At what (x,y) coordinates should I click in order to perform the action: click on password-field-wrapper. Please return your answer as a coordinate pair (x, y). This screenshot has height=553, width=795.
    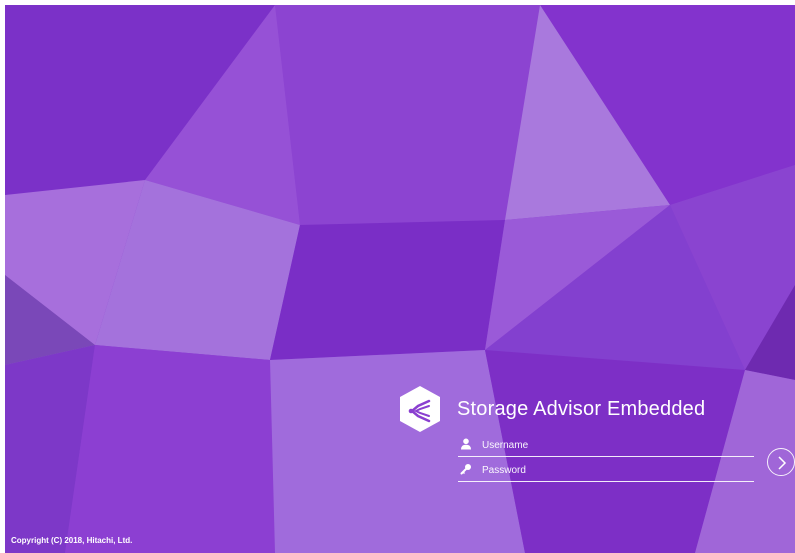
    Looking at the image, I should click on (606, 471).